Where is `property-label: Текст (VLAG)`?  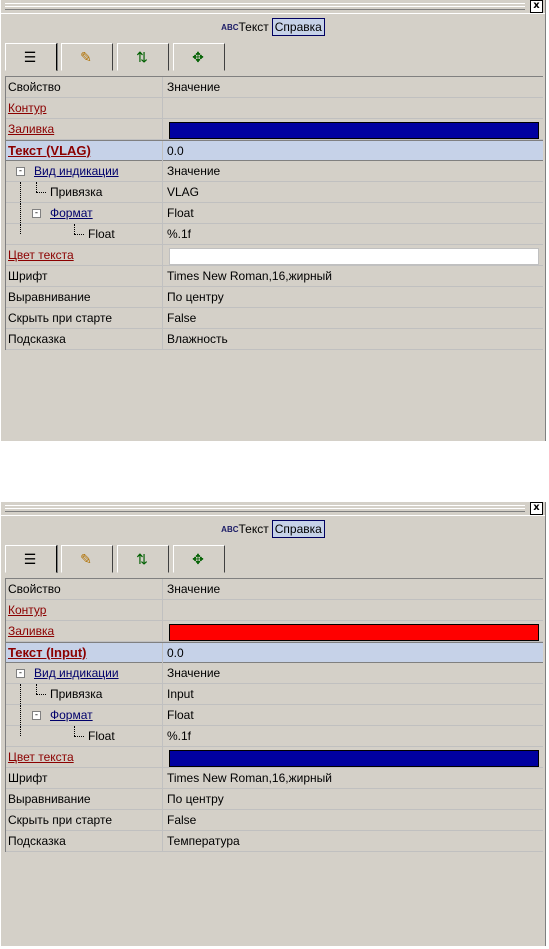
property-label: Текст (VLAG) is located at coordinates (49, 150).